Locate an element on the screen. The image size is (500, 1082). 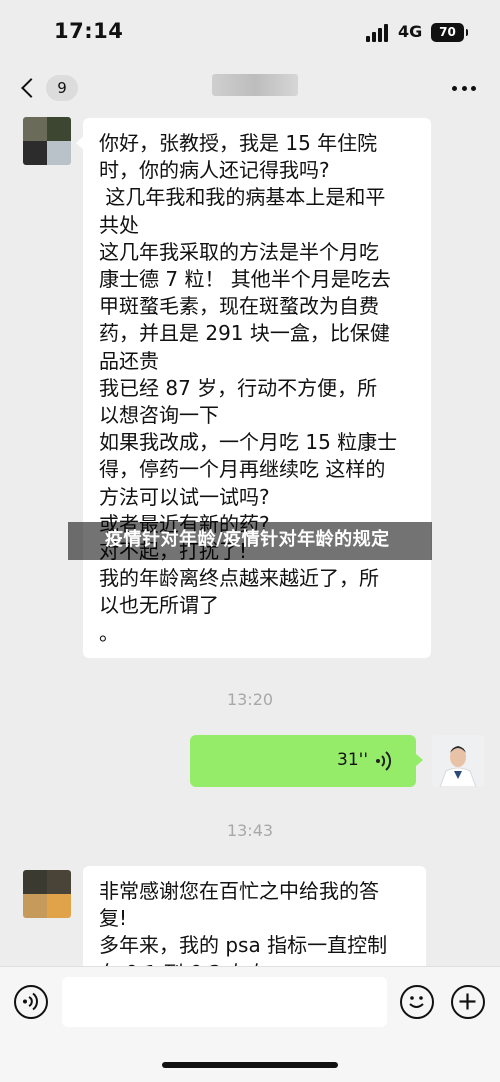
signal-icon is located at coordinates (378, 33).